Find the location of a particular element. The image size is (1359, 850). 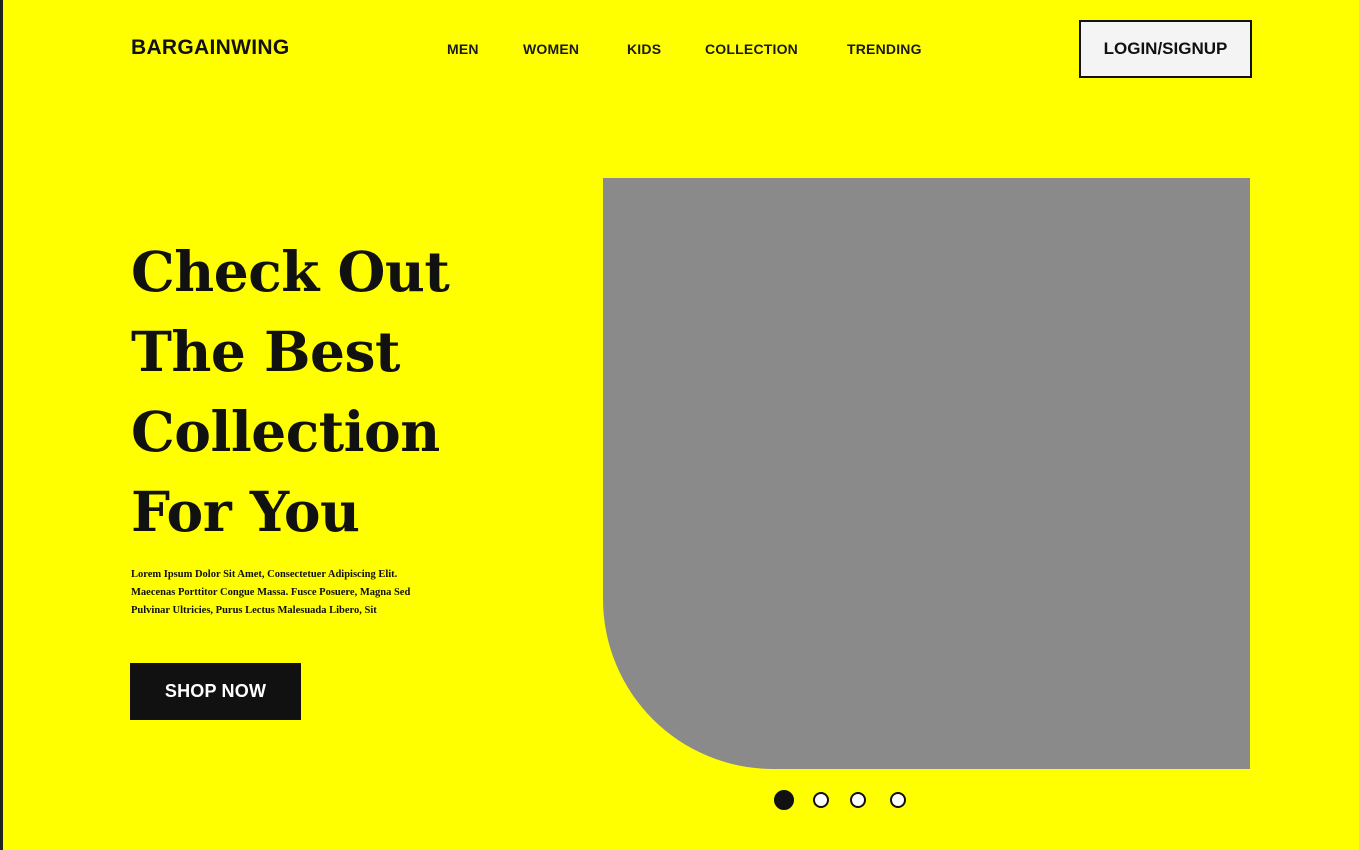

nav-item-trending: TRENDING is located at coordinates (884, 49).